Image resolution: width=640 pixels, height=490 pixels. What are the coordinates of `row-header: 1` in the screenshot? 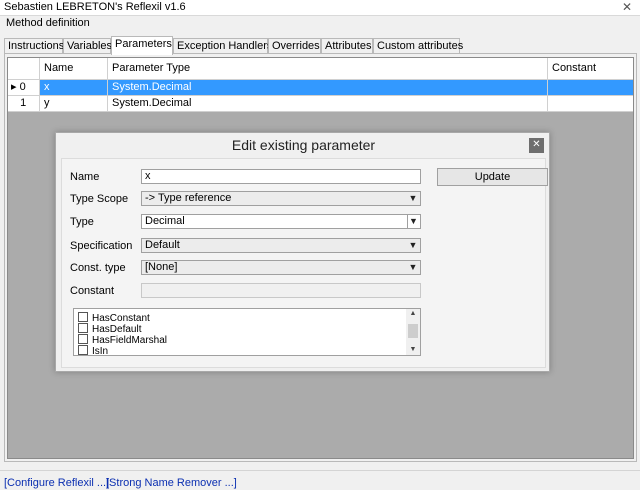 It's located at (24, 104).